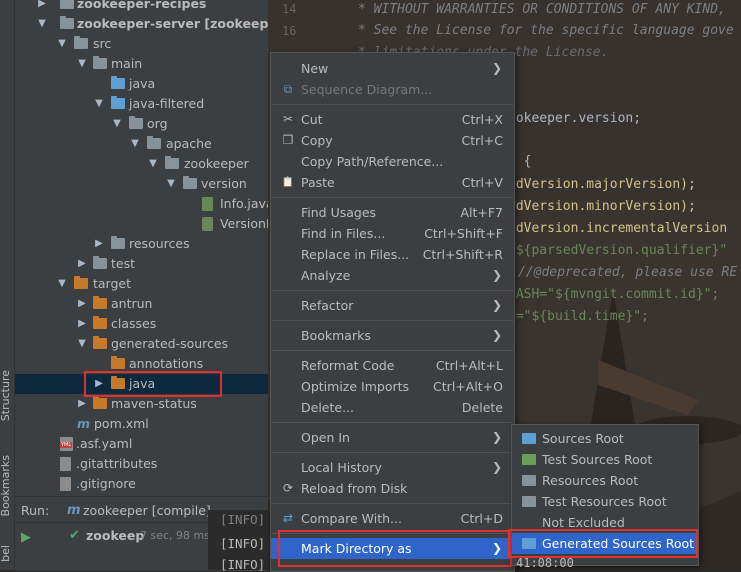 Image resolution: width=741 pixels, height=572 pixels. What do you see at coordinates (392, 212) in the screenshot?
I see `menu-item-find-usages: Find Usages Alt+F7` at bounding box center [392, 212].